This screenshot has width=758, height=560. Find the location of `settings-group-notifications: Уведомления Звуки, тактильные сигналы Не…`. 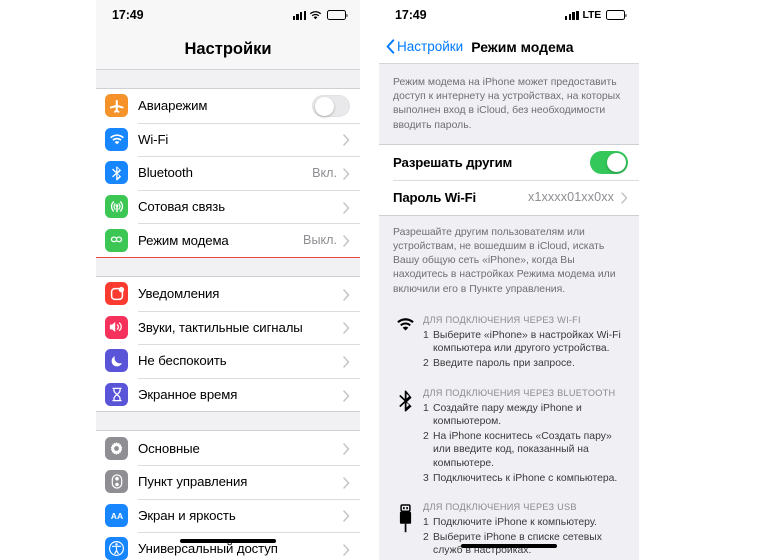

settings-group-notifications: Уведомления Звуки, тактильные сигналы Не… is located at coordinates (228, 344).